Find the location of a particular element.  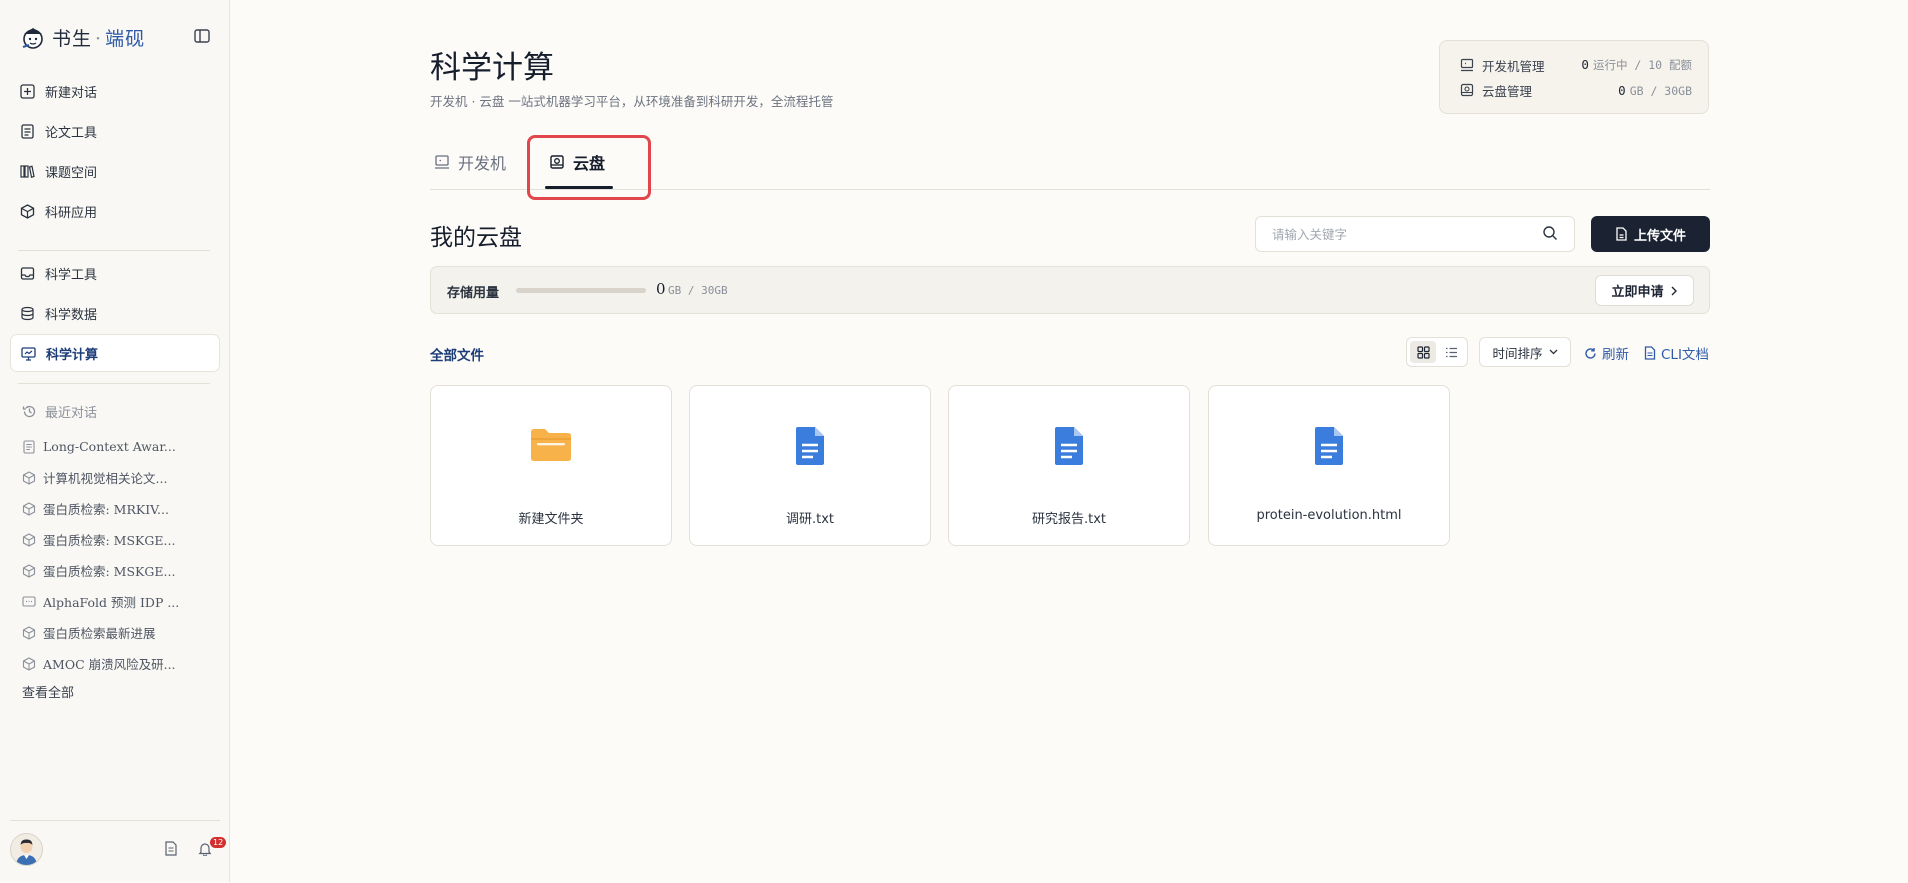

nav-item-science-tools: 科学工具 is located at coordinates (115, 273).